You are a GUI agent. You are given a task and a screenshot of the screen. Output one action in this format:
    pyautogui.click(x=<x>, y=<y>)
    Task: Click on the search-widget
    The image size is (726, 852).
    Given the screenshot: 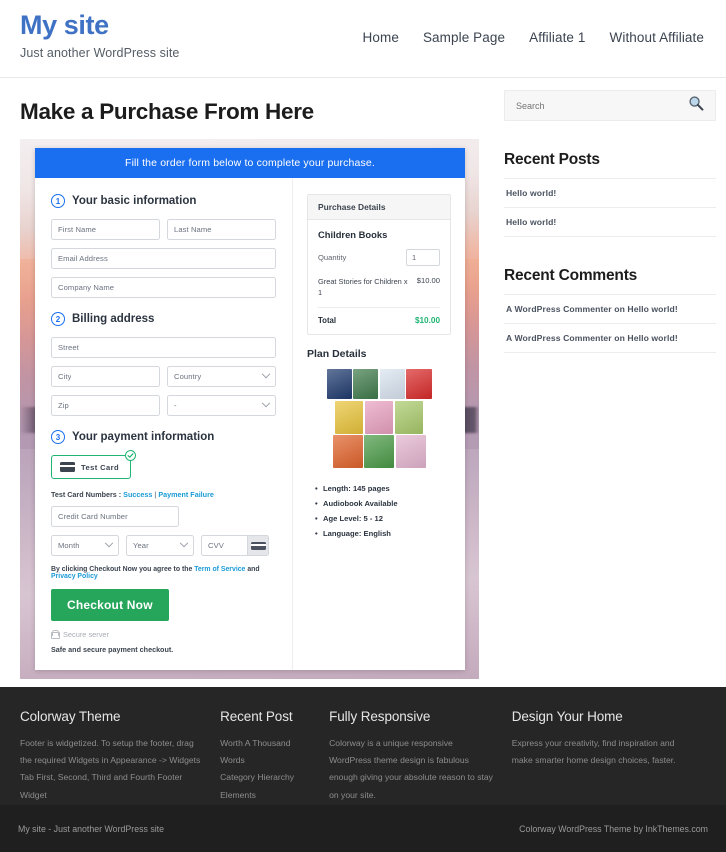 What is the action you would take?
    pyautogui.click(x=610, y=105)
    